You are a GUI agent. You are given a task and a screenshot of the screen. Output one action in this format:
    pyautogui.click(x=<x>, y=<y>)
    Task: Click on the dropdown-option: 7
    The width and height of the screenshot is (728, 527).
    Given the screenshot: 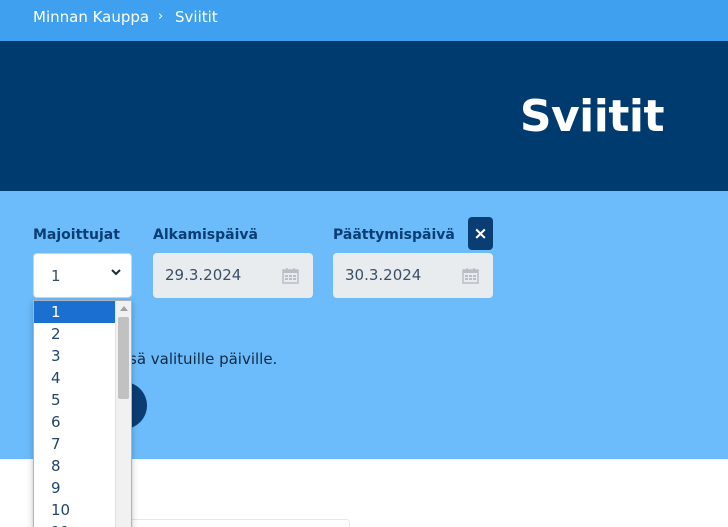 What is the action you would take?
    pyautogui.click(x=75, y=444)
    